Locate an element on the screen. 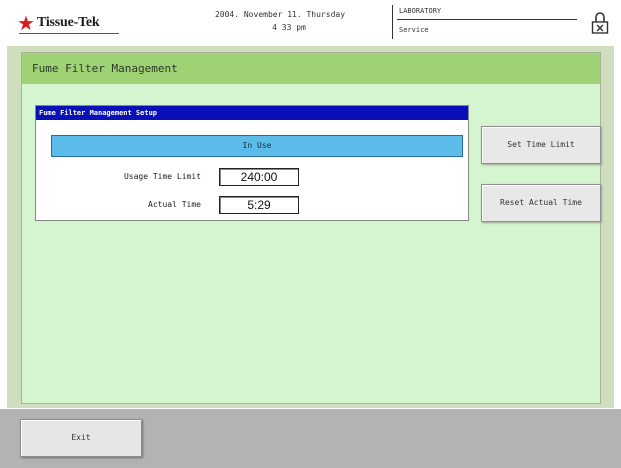 This screenshot has height=468, width=621. date-text: 2004. November 11. Thursday is located at coordinates (280, 14).